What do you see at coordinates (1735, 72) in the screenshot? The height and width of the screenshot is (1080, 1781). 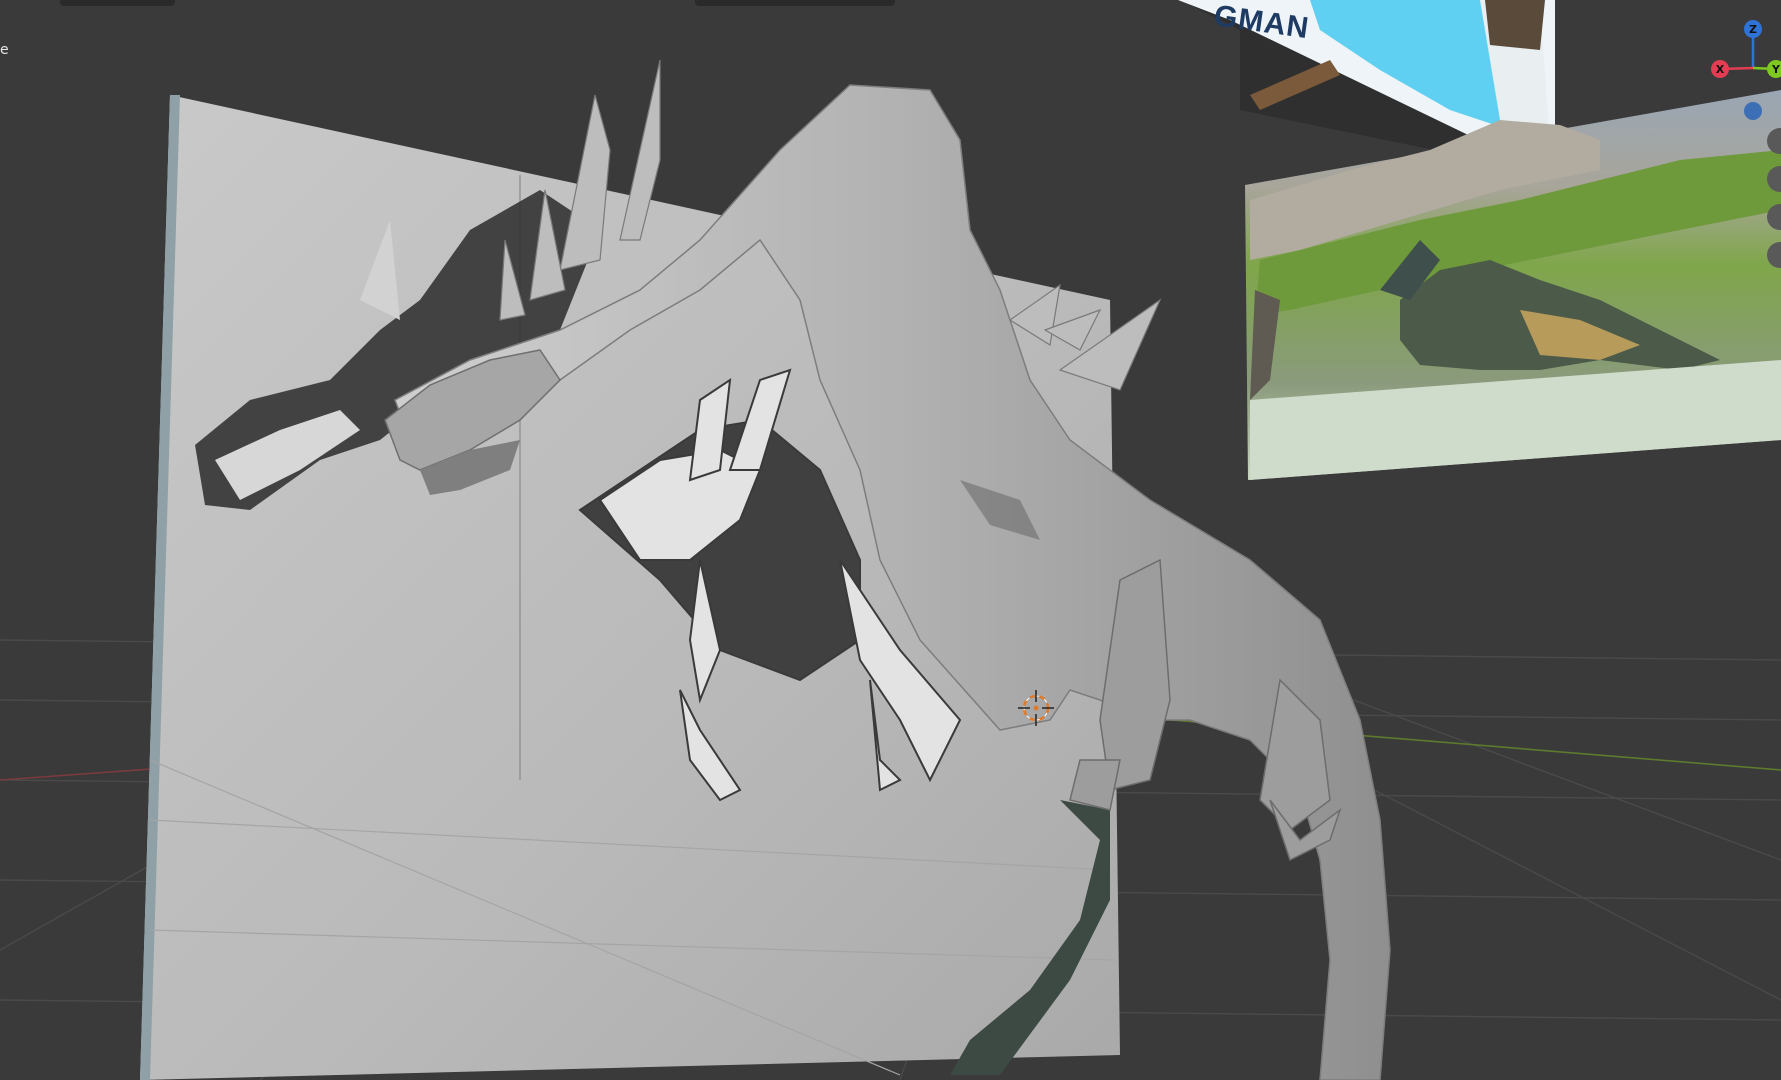 I see `nav-gizmo: Z X Y` at bounding box center [1735, 72].